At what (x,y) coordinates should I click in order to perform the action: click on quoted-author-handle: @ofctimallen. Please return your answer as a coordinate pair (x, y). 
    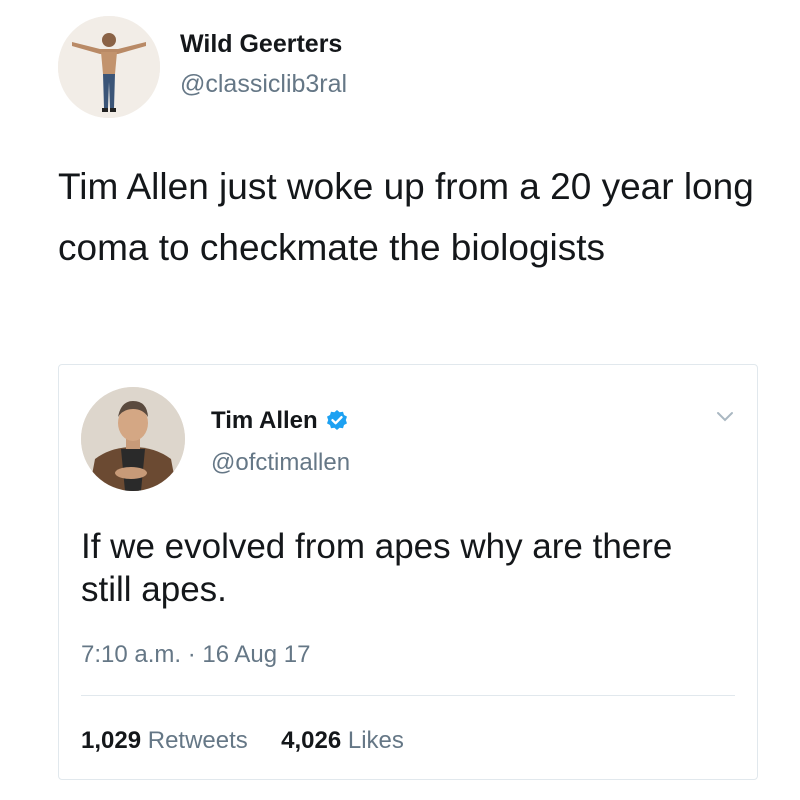
    Looking at the image, I should click on (280, 463).